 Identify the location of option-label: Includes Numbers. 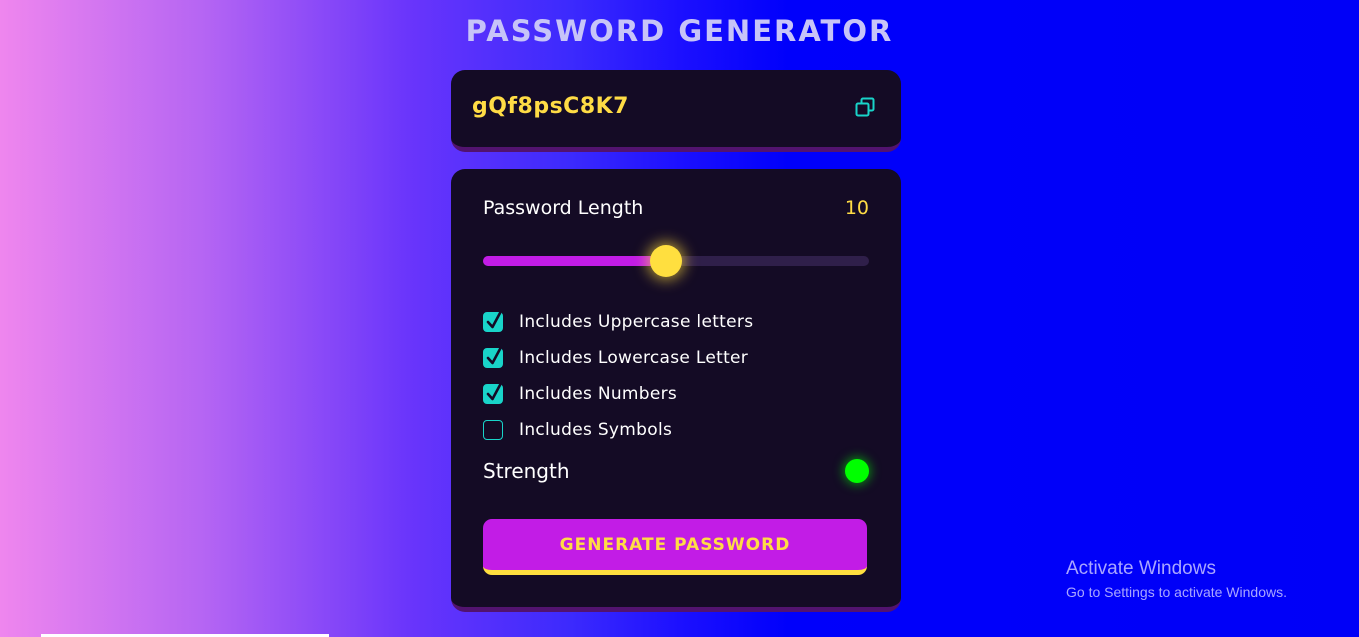
(598, 394).